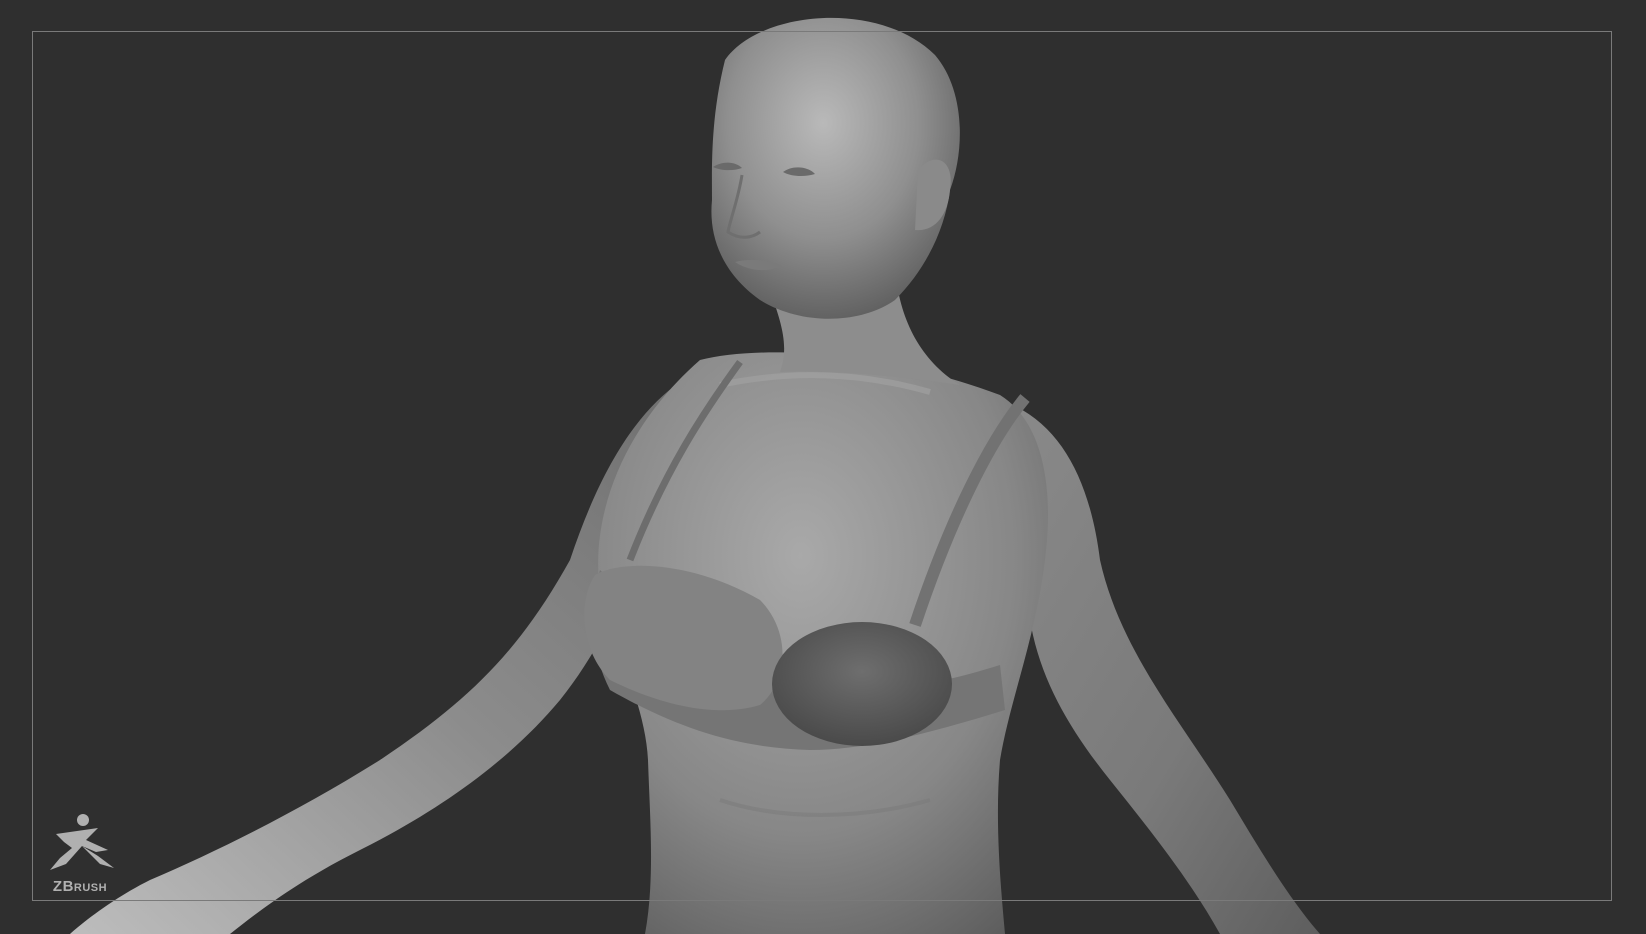 The image size is (1646, 934). Describe the element at coordinates (80, 886) in the screenshot. I see `zbrush-wordmark: ZBRUSH` at that location.